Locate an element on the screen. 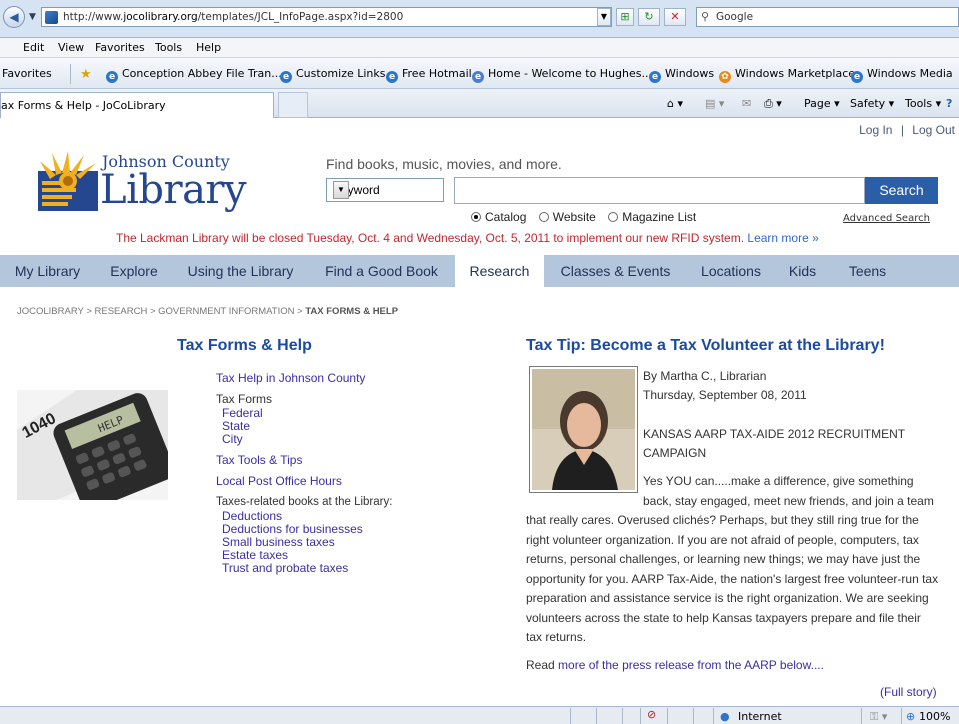 Image resolution: width=959 pixels, height=724 pixels. tab-active: ax Forms & Help - JoCoLibrary is located at coordinates (137, 105).